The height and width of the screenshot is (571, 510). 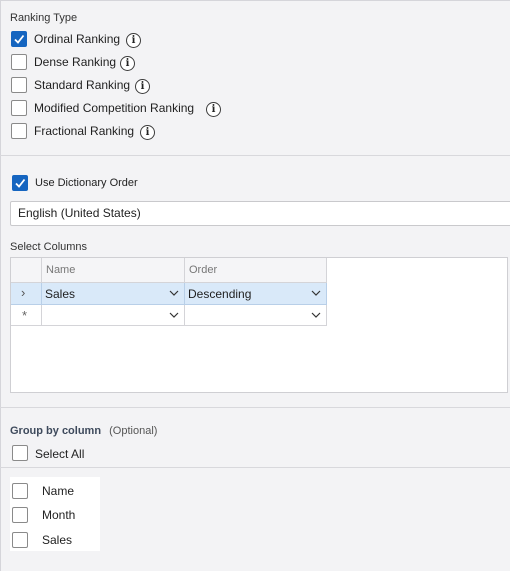 I want to click on row-pointer-icon: ›, so click(x=23, y=292).